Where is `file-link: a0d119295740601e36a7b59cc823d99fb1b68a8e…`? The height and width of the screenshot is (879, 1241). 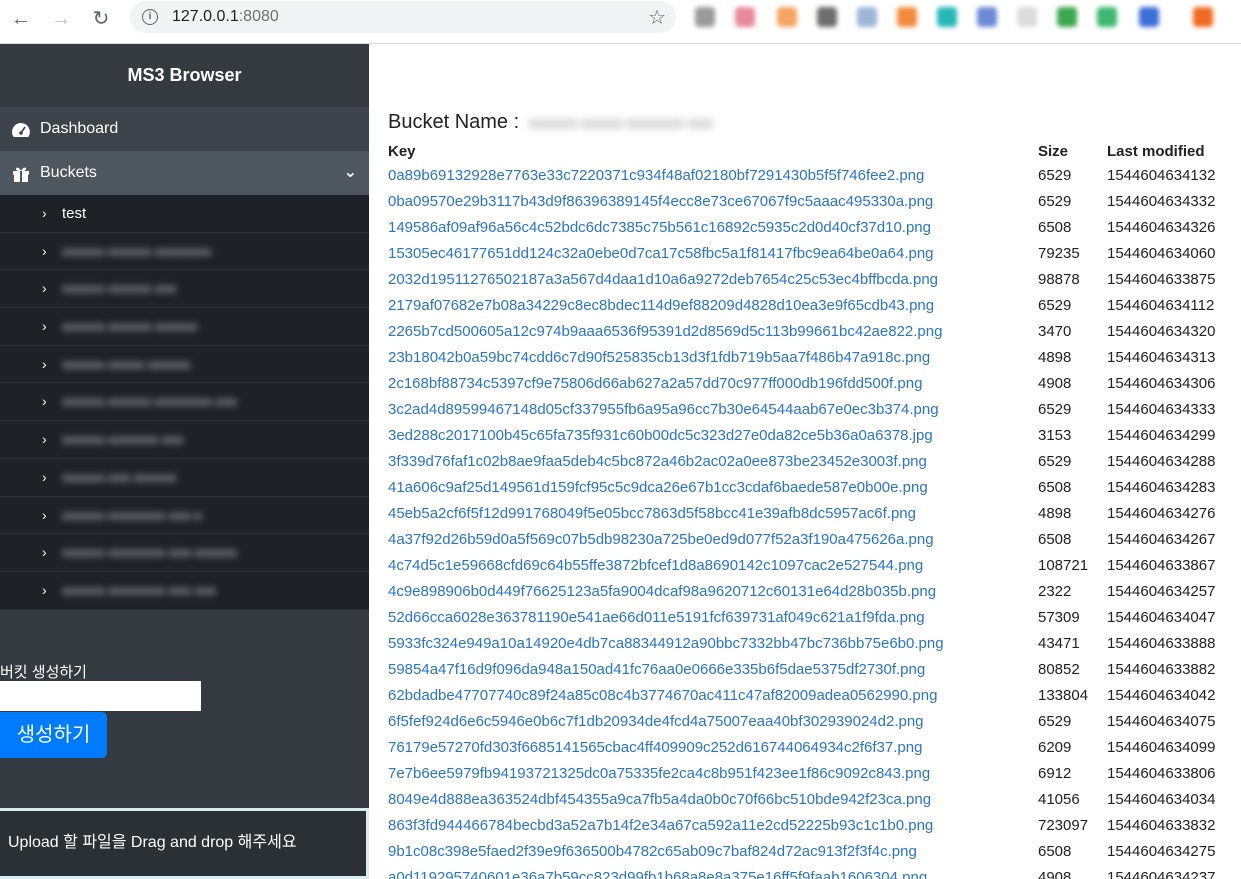 file-link: a0d119295740601e36a7b59cc823d99fb1b68a8e… is located at coordinates (657, 874).